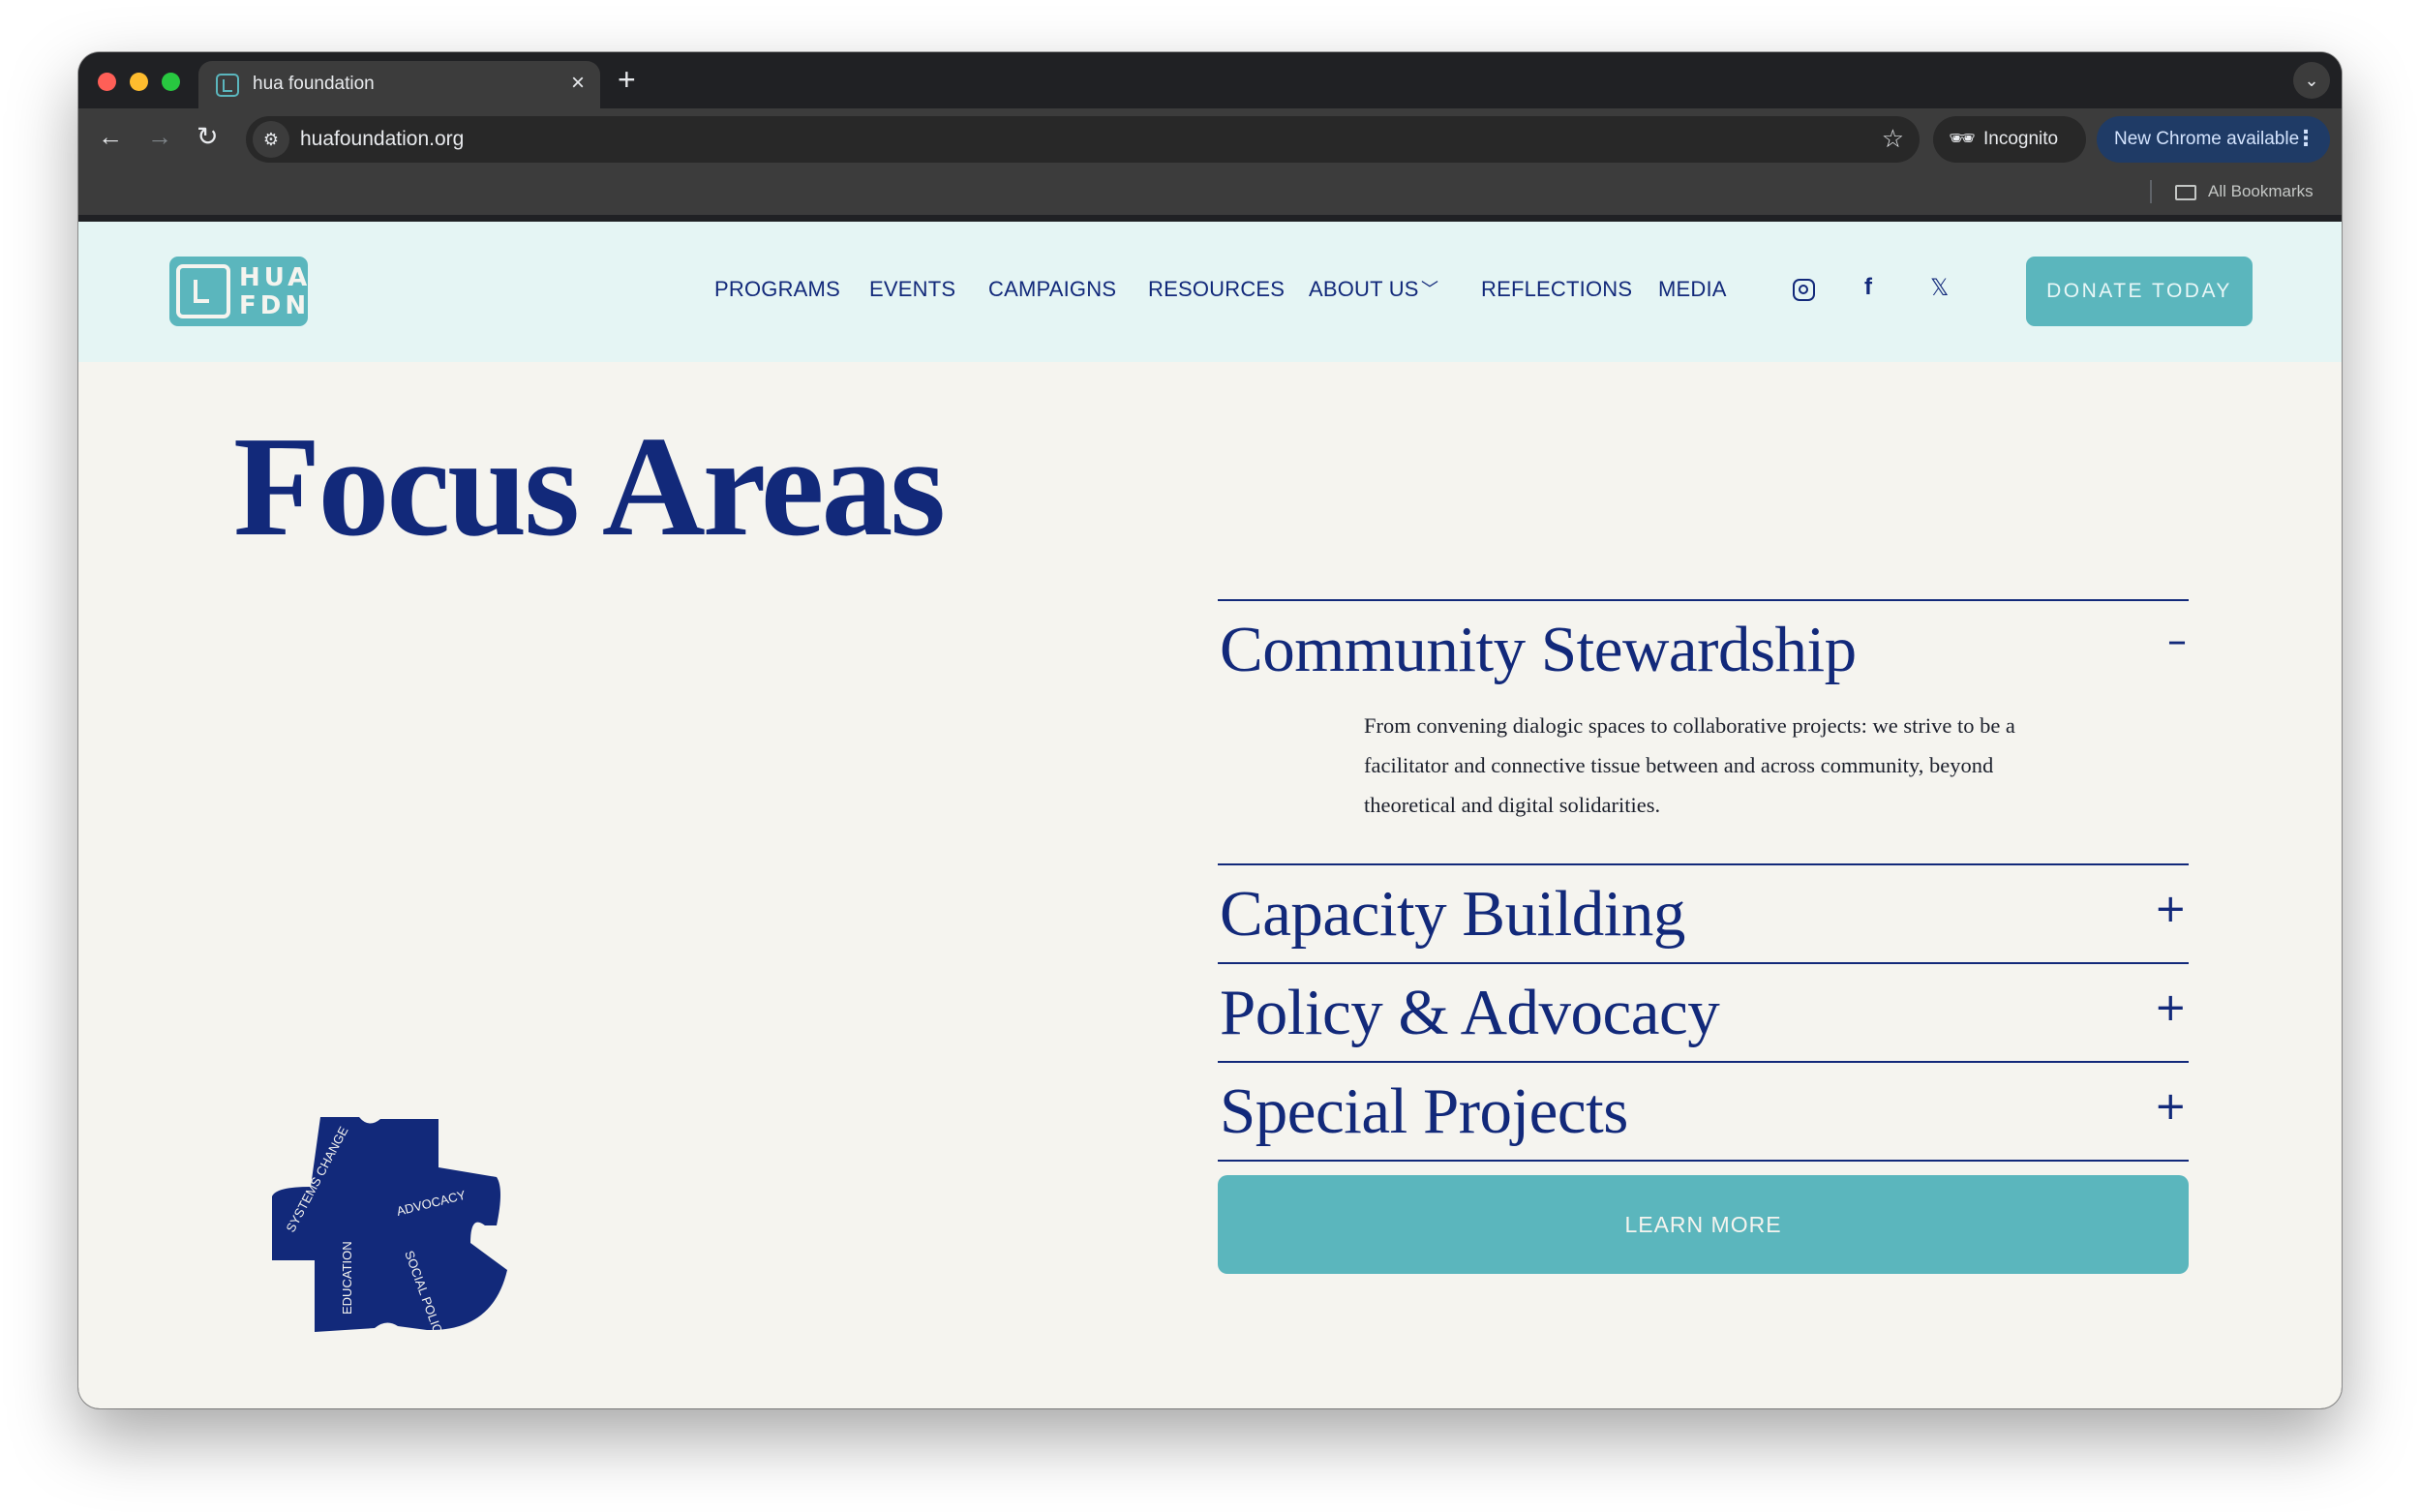 This screenshot has width=2420, height=1512. Describe the element at coordinates (238, 291) in the screenshot. I see `hua-fdn-logo: HUA FDN` at that location.